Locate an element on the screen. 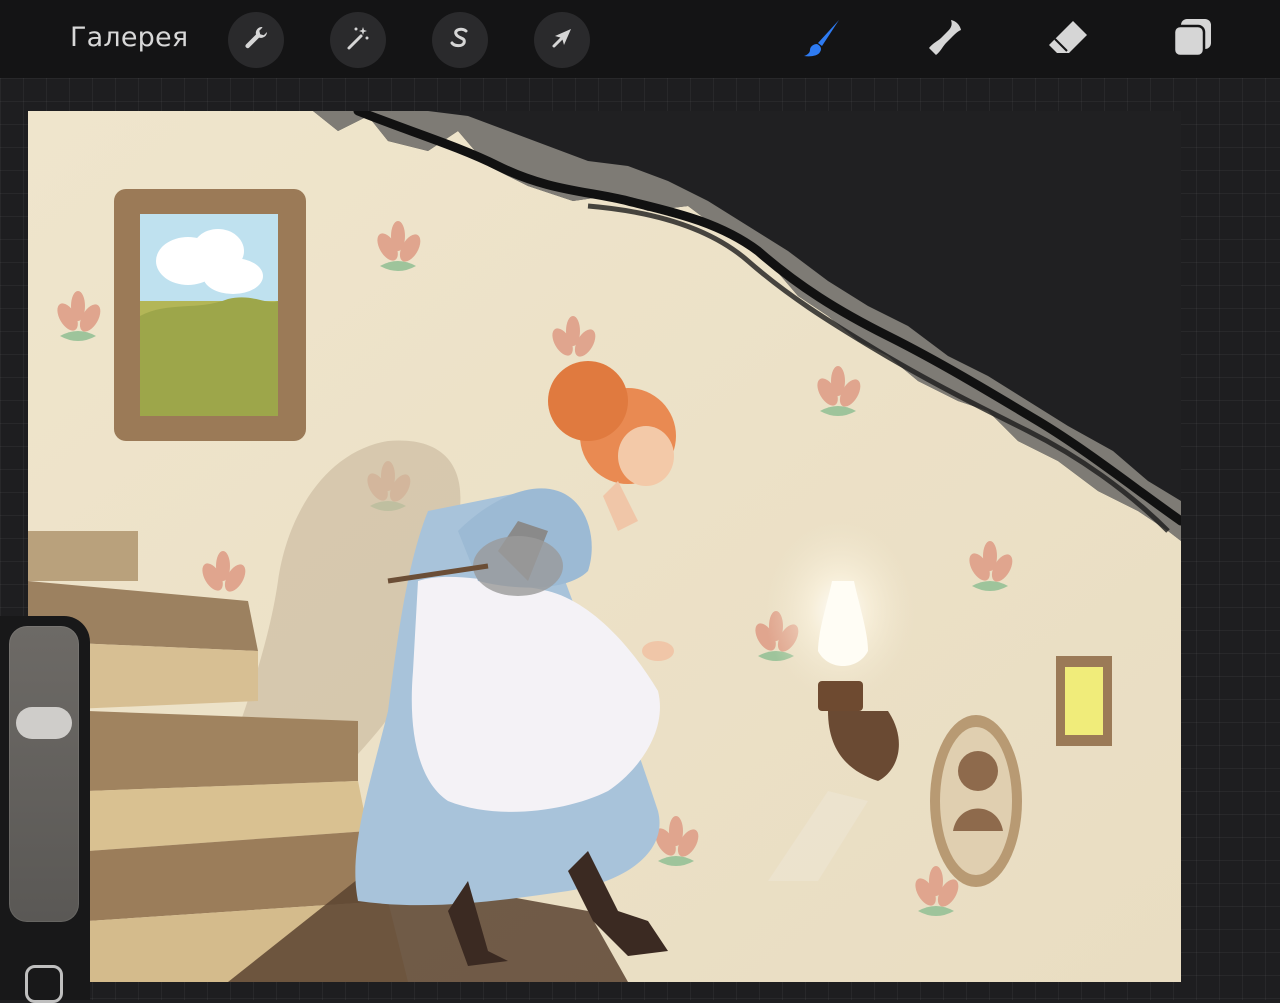  window-picture is located at coordinates (210, 315).